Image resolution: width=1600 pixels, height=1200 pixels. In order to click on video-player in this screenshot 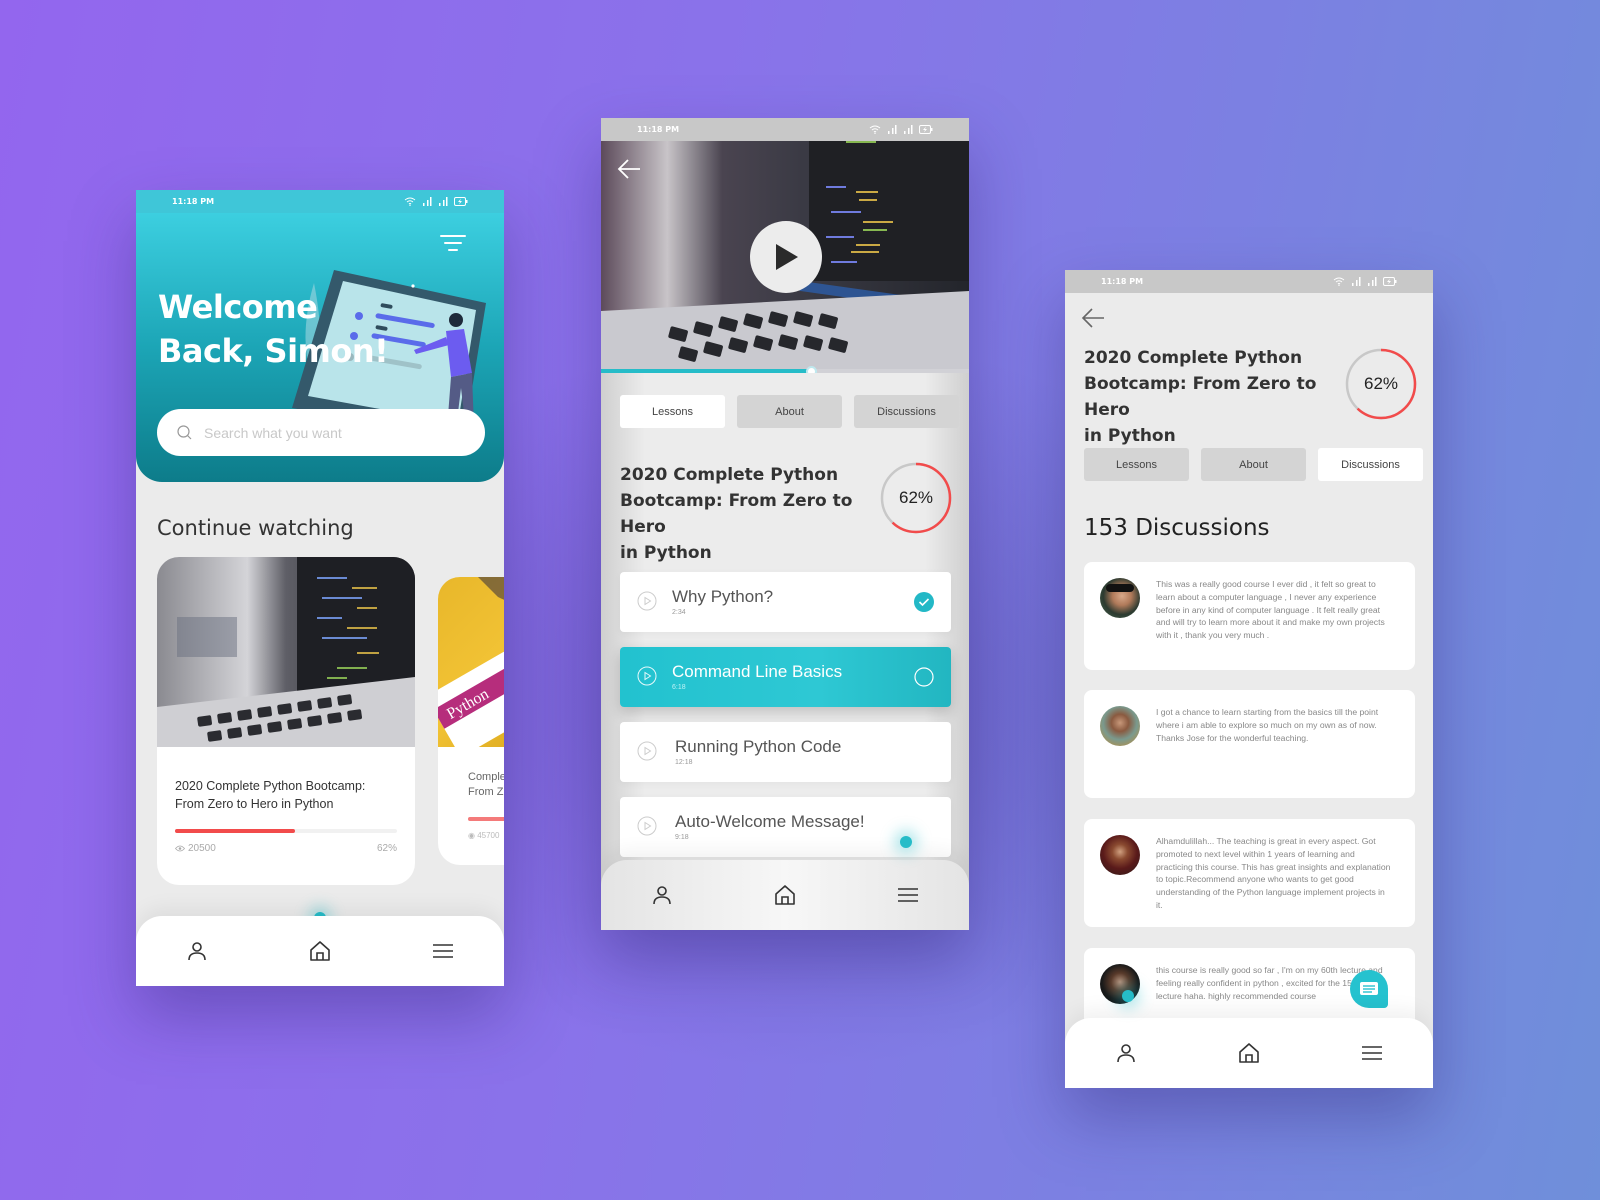, I will do `click(785, 257)`.